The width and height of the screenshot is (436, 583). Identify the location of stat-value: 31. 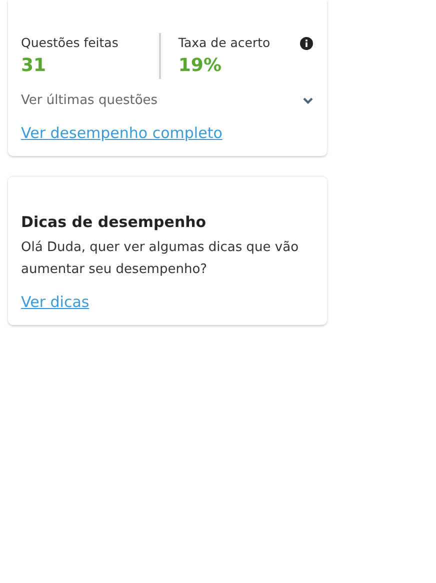
(34, 66).